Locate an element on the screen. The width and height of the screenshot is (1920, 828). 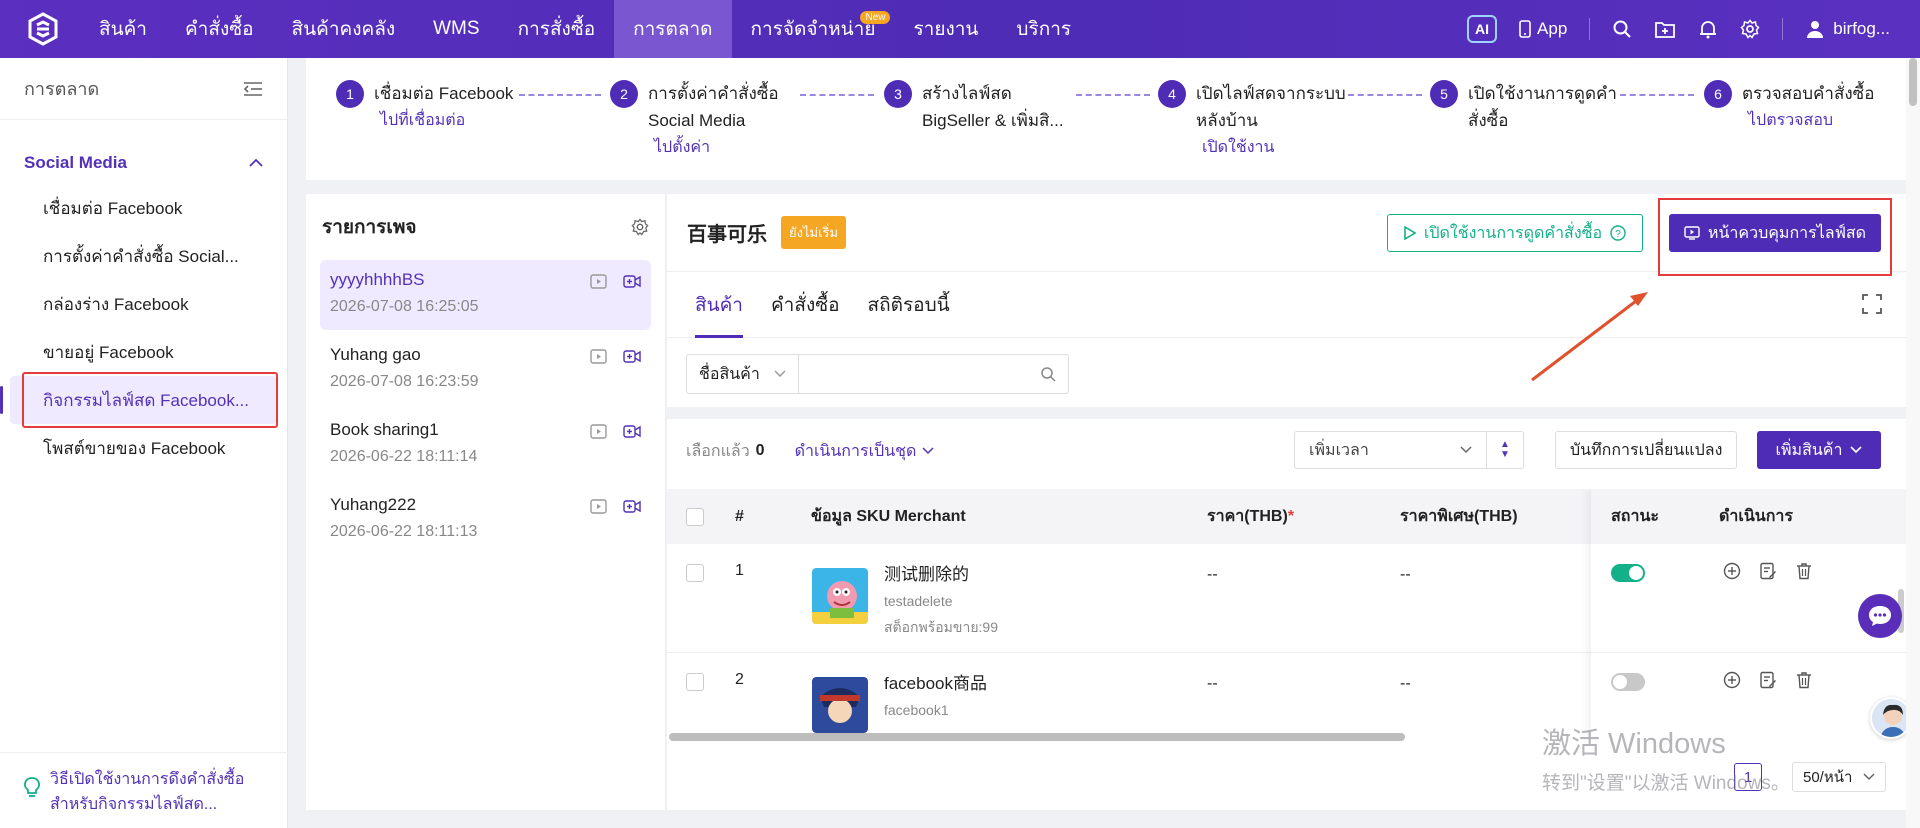
nav-item-wms: WMS is located at coordinates (456, 29).